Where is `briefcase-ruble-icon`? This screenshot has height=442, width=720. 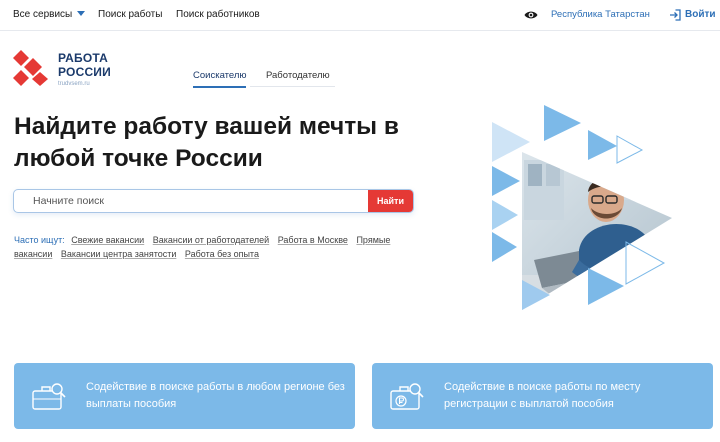 briefcase-ruble-icon is located at coordinates (407, 396).